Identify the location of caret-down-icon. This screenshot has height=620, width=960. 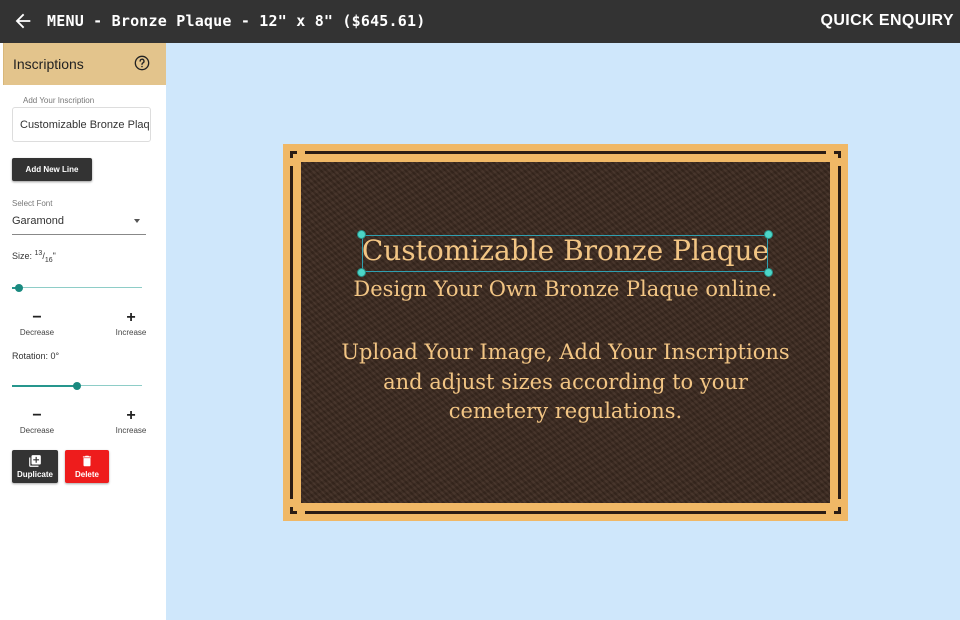
(137, 221).